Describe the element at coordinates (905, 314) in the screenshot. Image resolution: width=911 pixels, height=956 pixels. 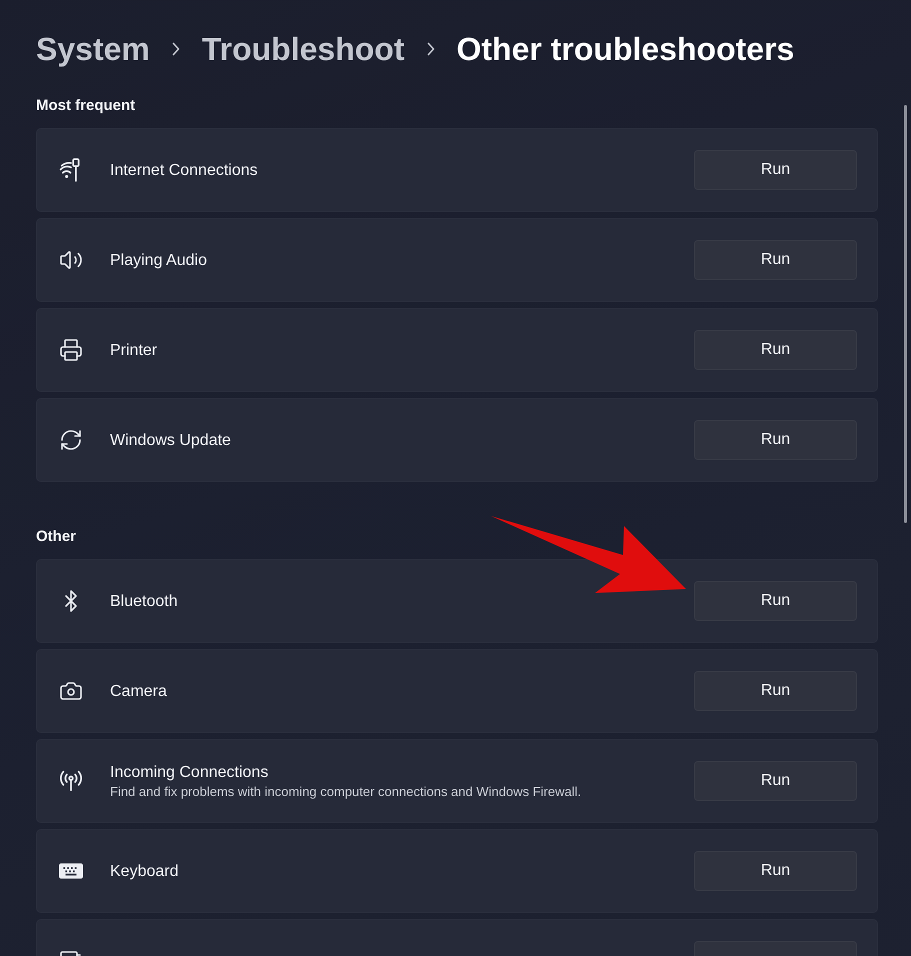
I see `scrollbar-thumb` at that location.